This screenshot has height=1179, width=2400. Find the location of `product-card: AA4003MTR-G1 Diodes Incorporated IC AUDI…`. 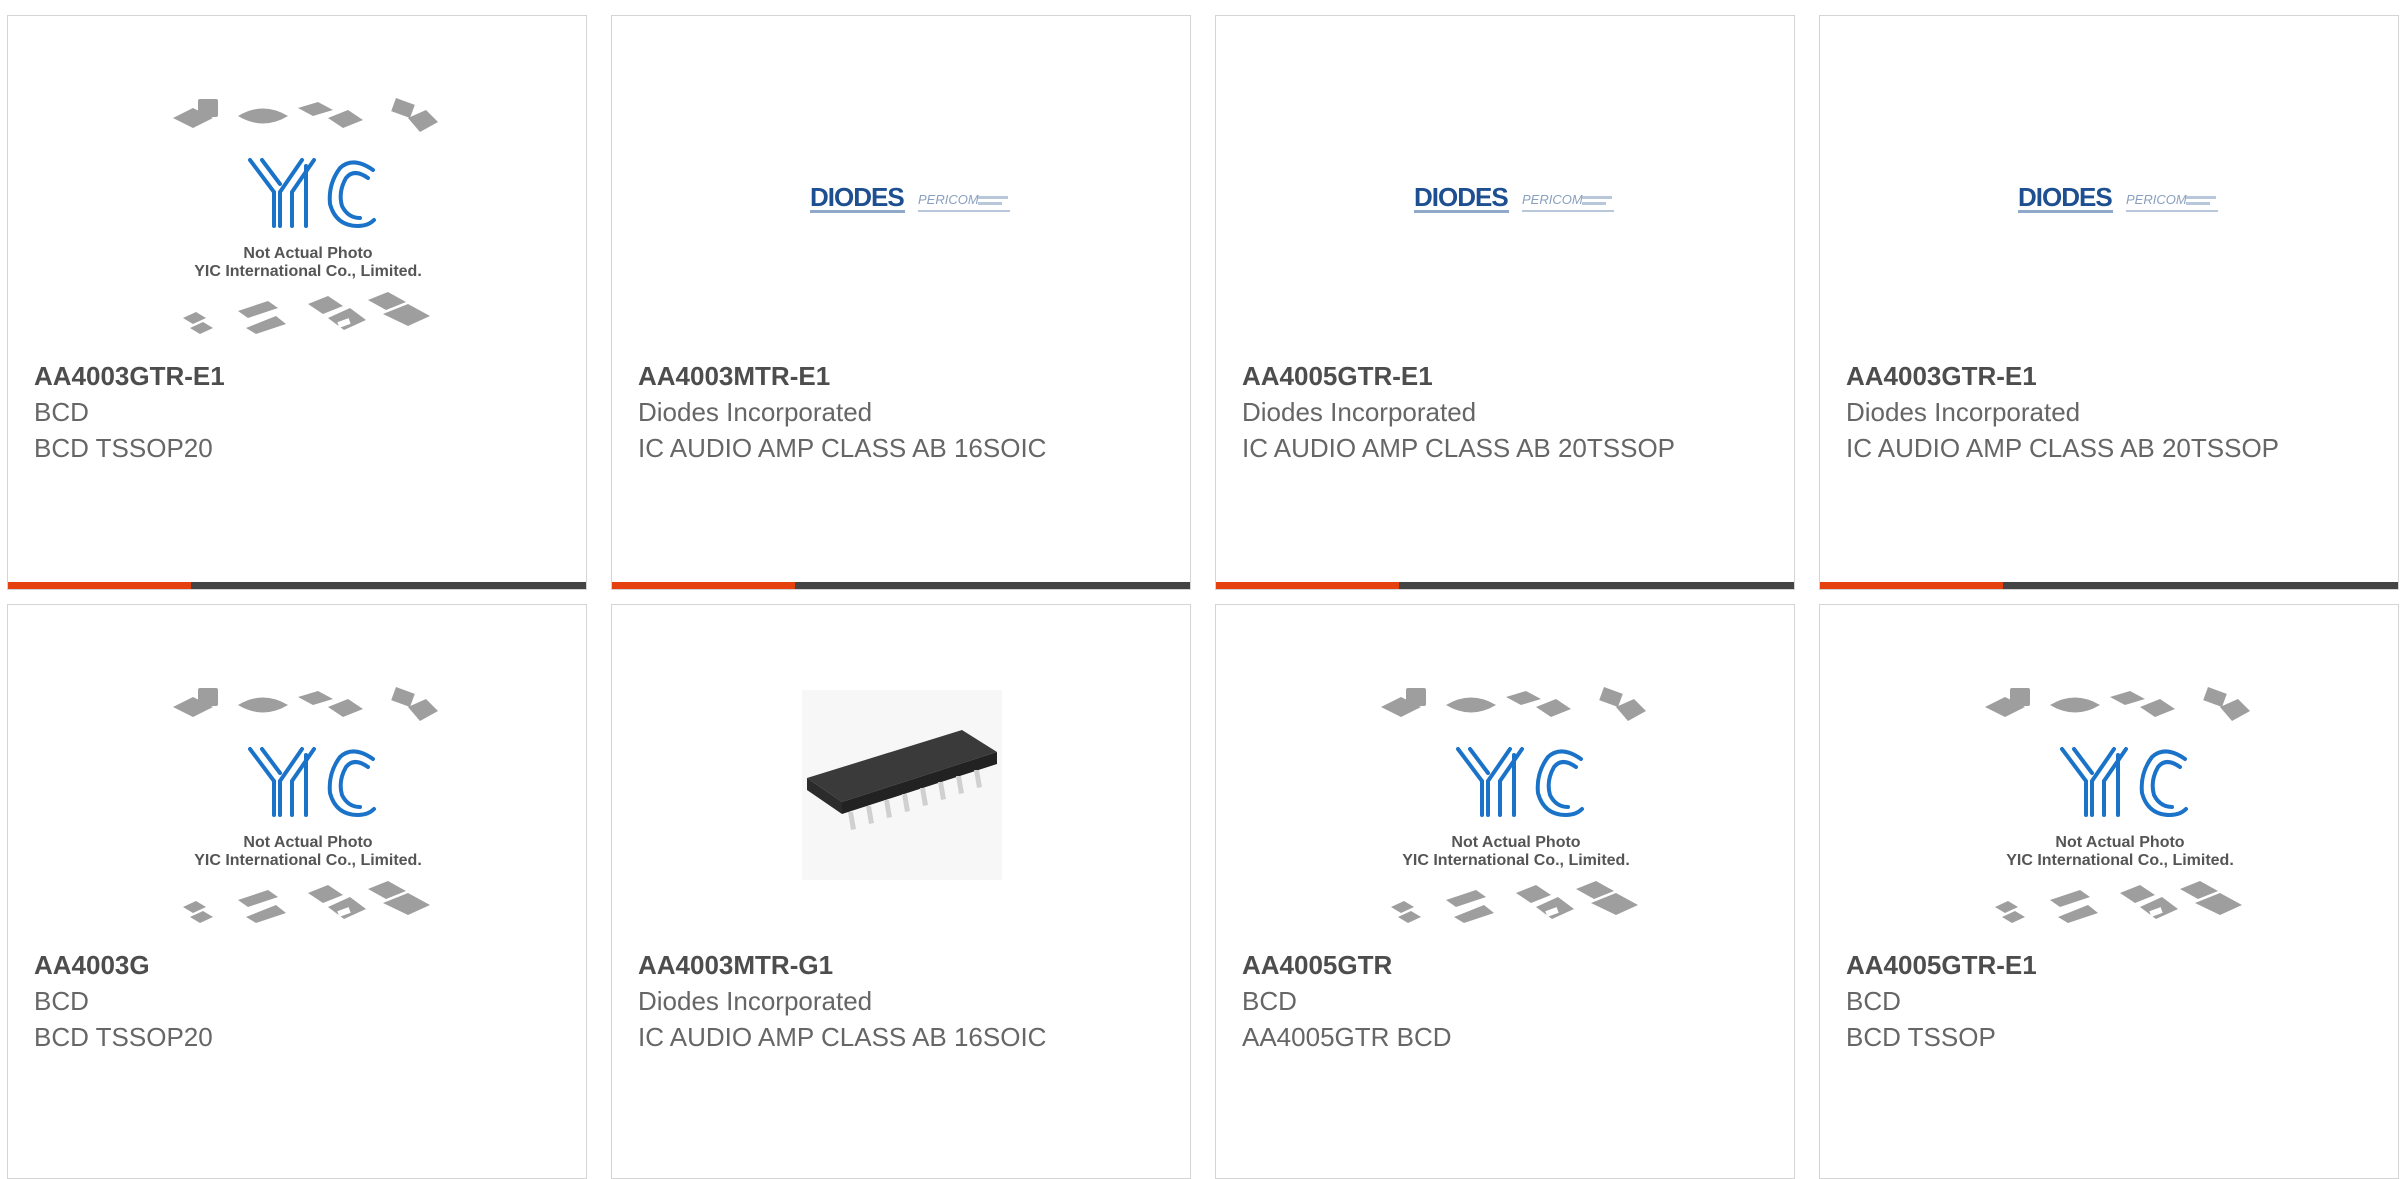

product-card: AA4003MTR-G1 Diodes Incorporated IC AUDI… is located at coordinates (901, 891).